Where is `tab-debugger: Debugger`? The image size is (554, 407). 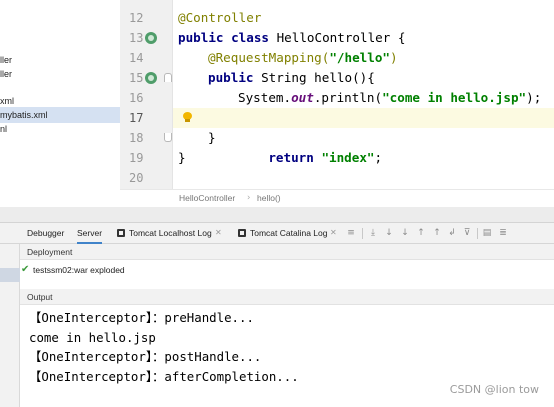
tab-debugger: Debugger is located at coordinates (45, 233).